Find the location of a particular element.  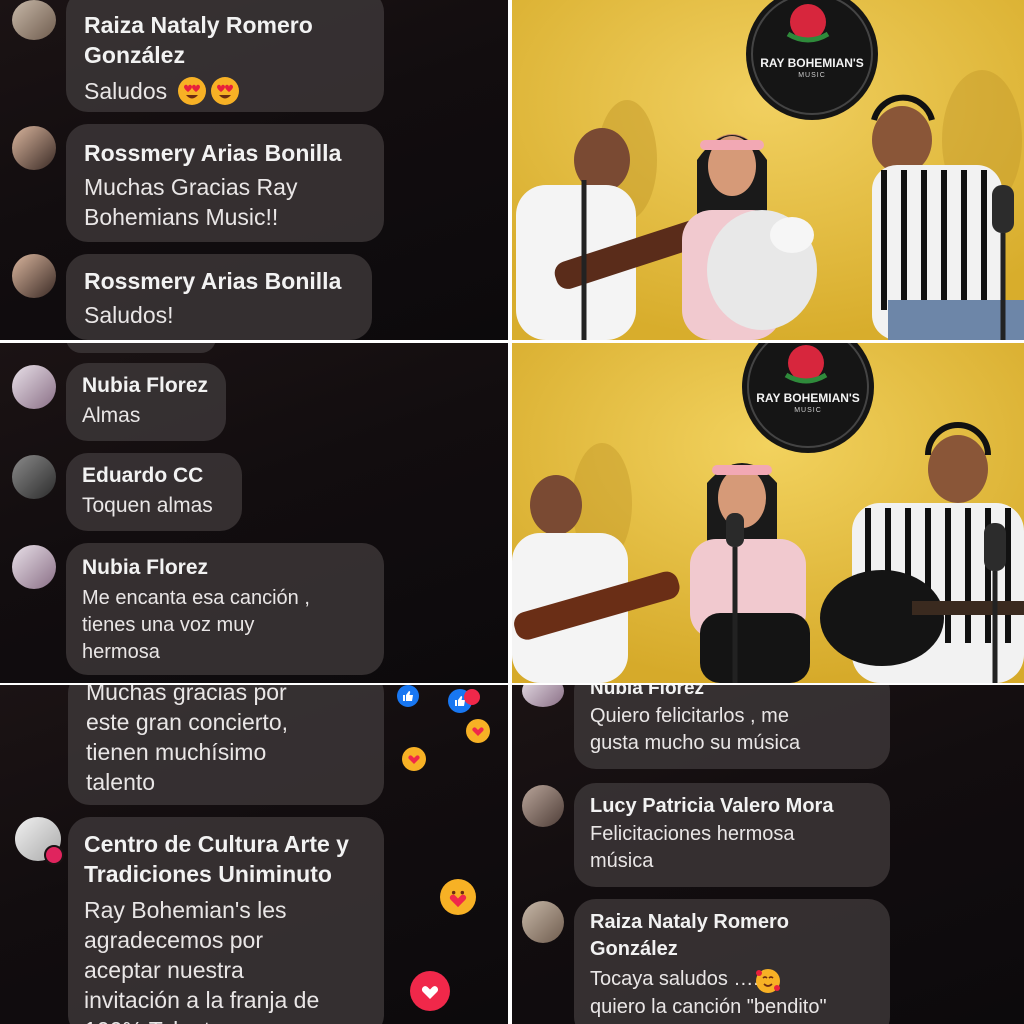

comment-bubble: Raiza Nataly Romero González Saludos is located at coordinates (225, 56).